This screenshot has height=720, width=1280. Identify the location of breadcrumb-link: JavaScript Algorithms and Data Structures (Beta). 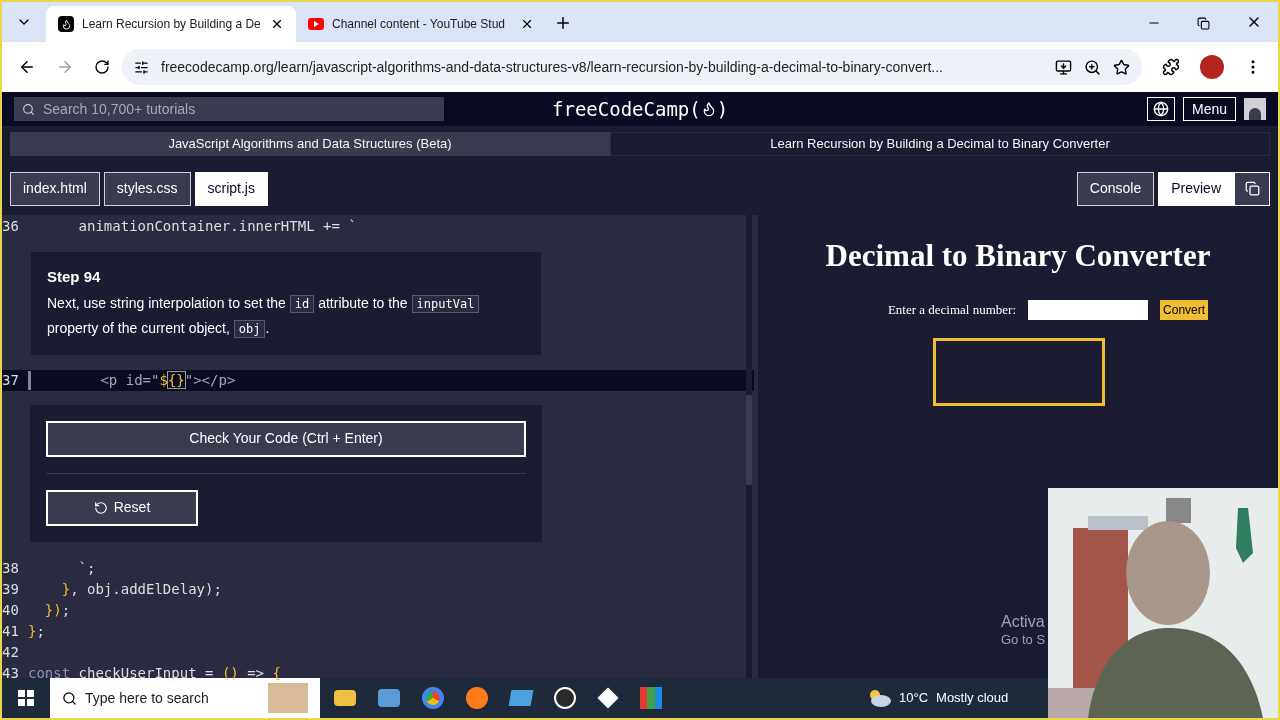
(310, 144).